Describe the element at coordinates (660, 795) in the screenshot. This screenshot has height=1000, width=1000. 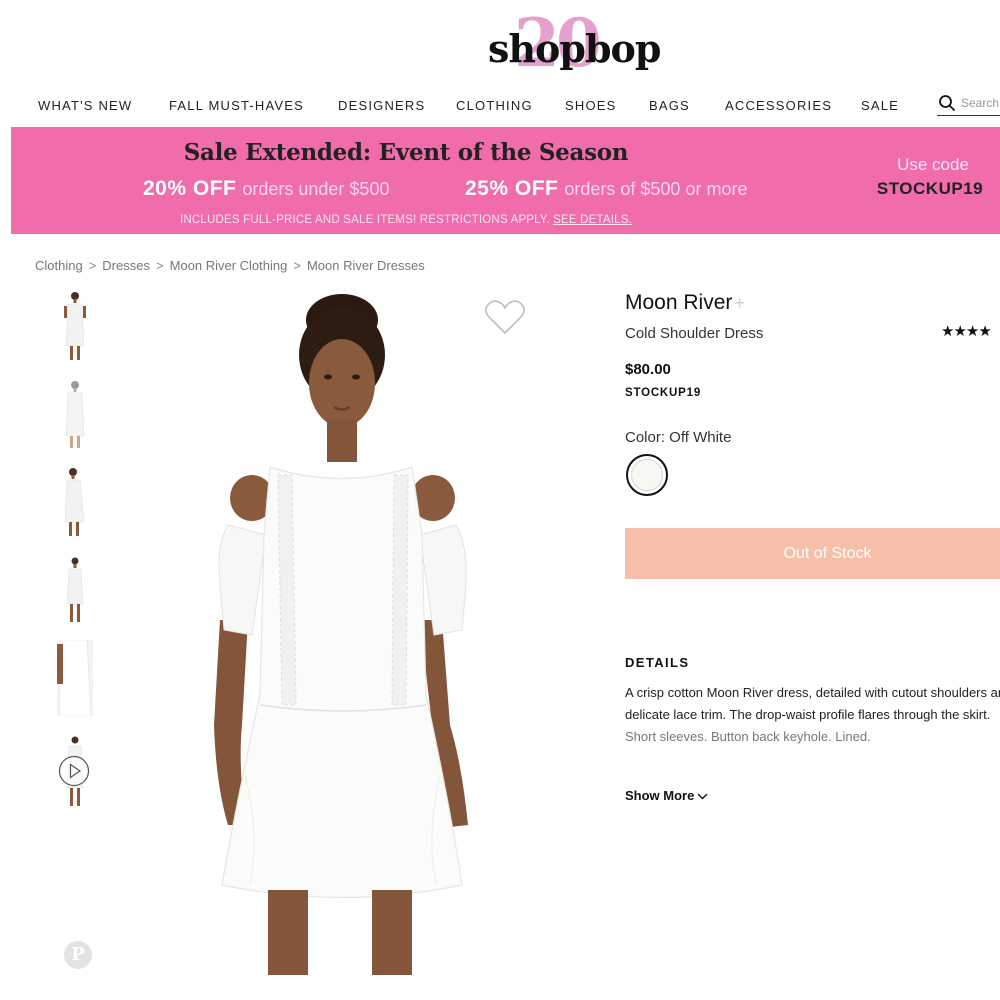
I see `show-more-label: Show More` at that location.